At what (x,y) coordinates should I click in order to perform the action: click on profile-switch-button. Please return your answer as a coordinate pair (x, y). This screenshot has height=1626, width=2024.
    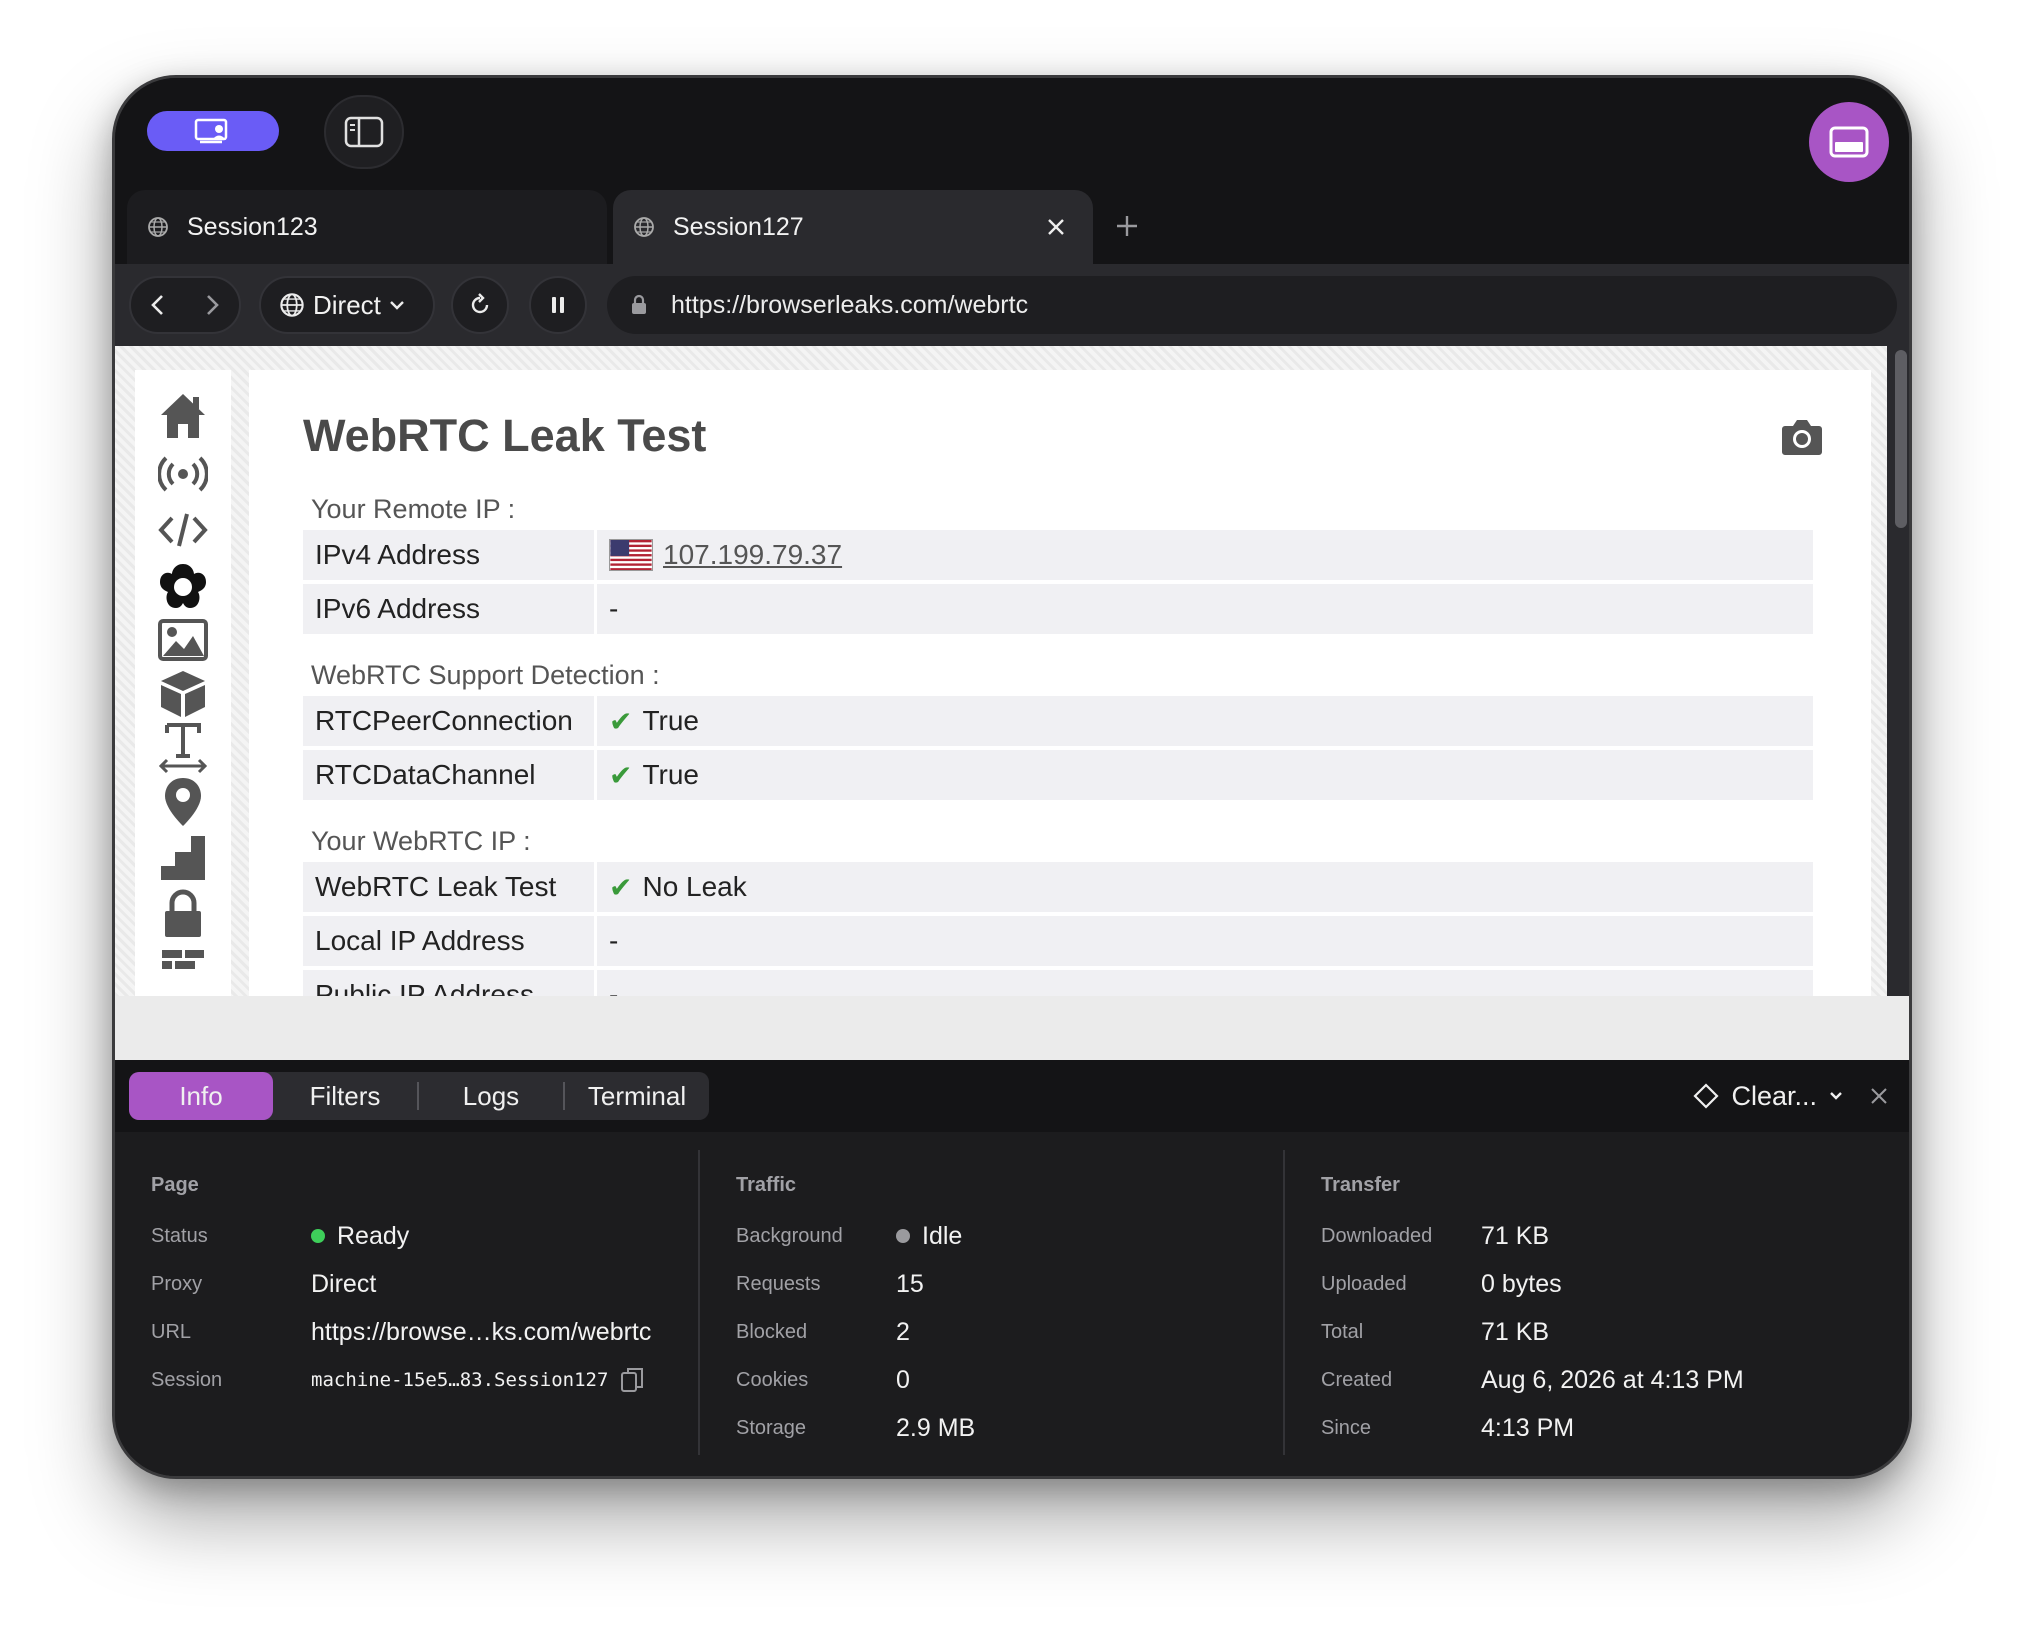
    Looking at the image, I should click on (213, 131).